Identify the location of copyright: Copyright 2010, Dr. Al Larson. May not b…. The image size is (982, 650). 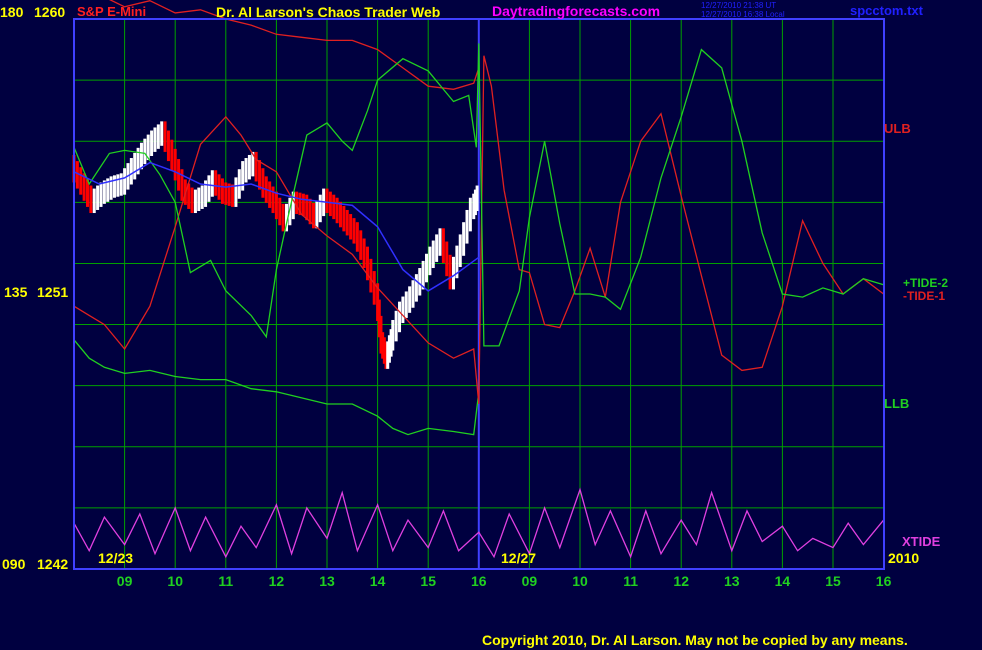
(695, 640).